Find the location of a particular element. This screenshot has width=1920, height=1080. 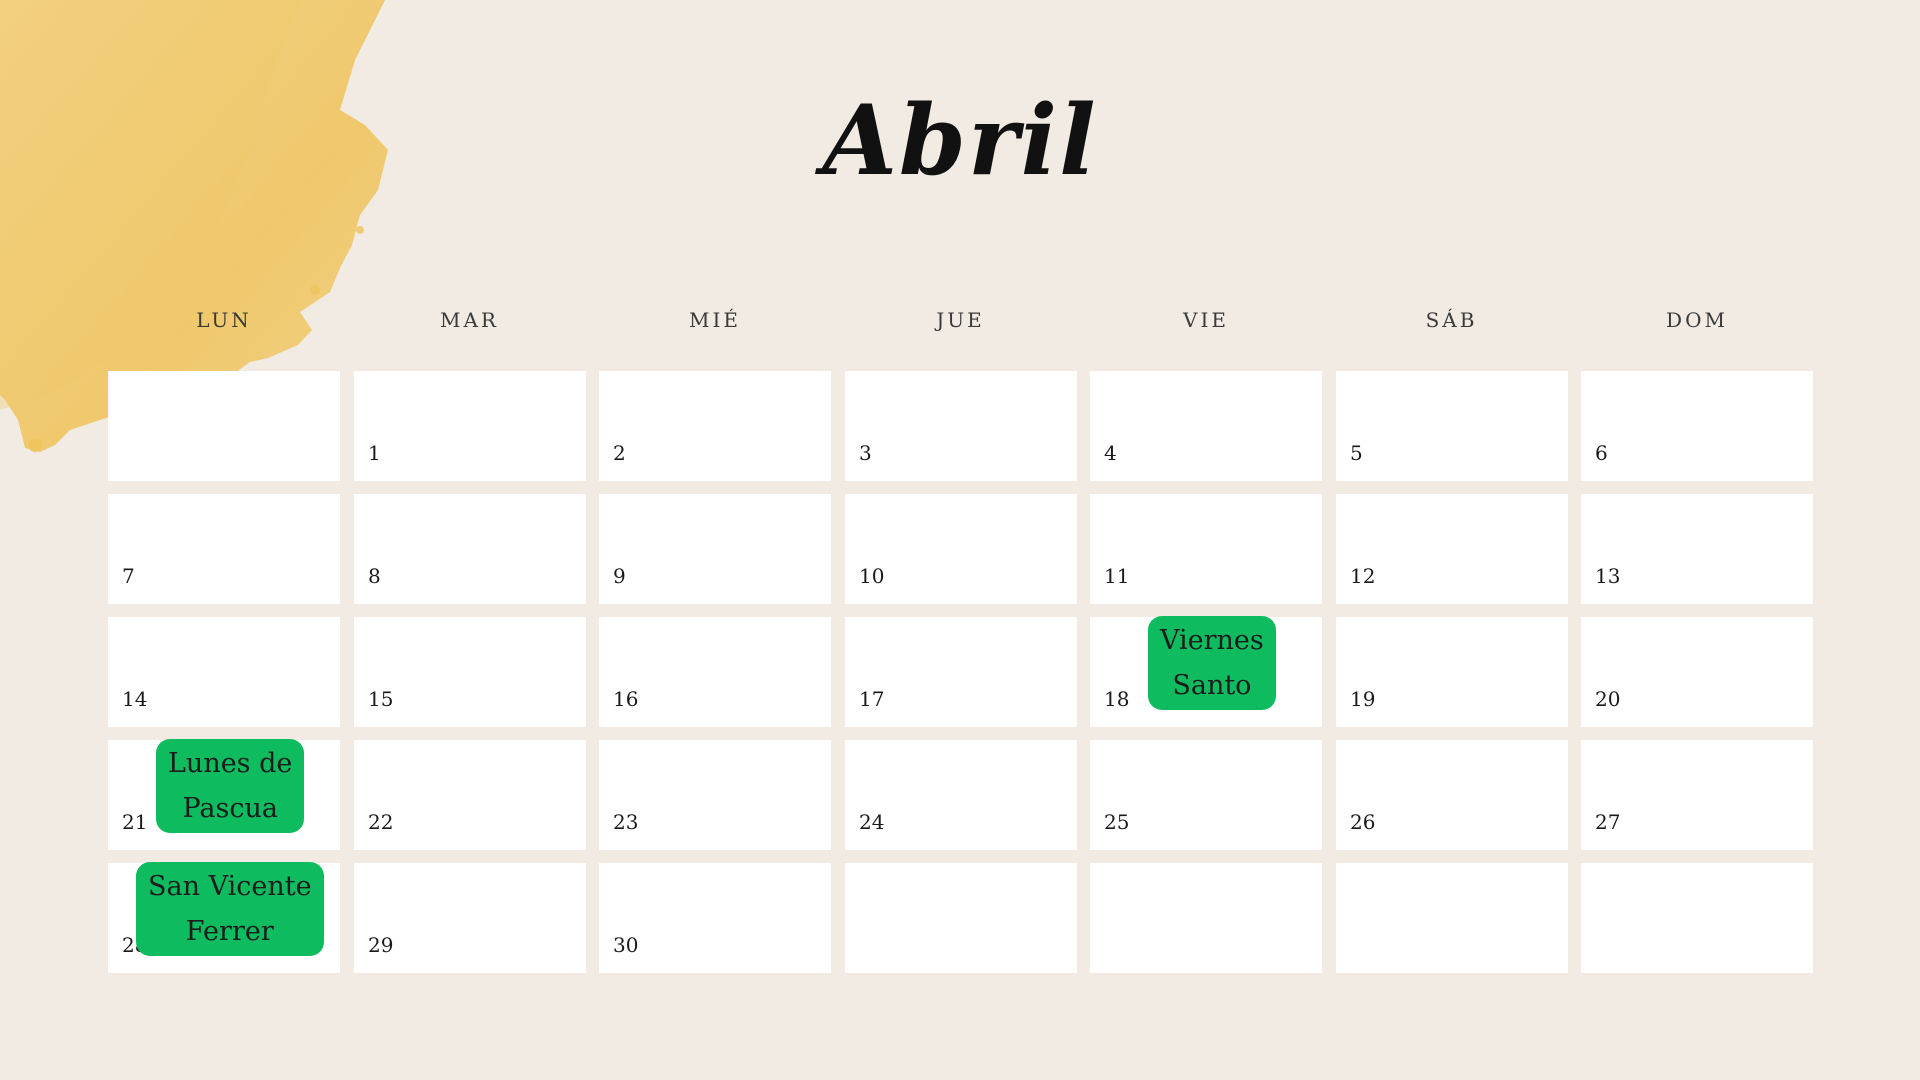

day-cell: 12 is located at coordinates (1452, 549).